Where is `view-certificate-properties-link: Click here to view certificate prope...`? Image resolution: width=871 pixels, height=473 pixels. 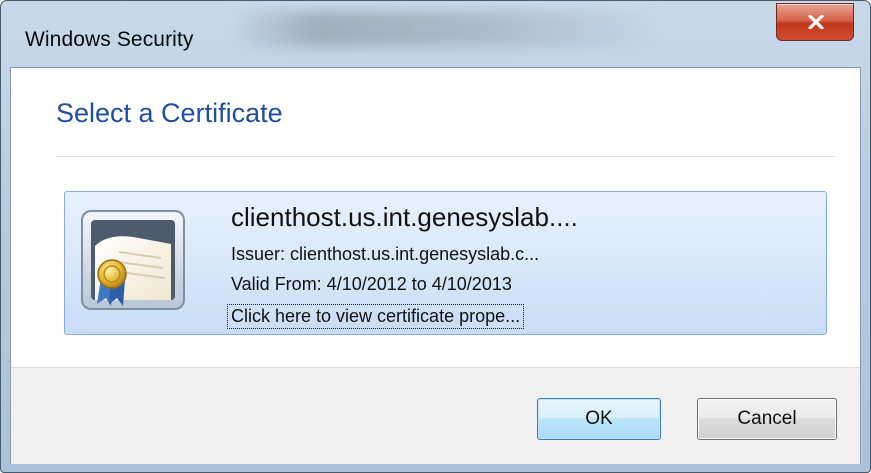
view-certificate-properties-link: Click here to view certificate prope... is located at coordinates (376, 316).